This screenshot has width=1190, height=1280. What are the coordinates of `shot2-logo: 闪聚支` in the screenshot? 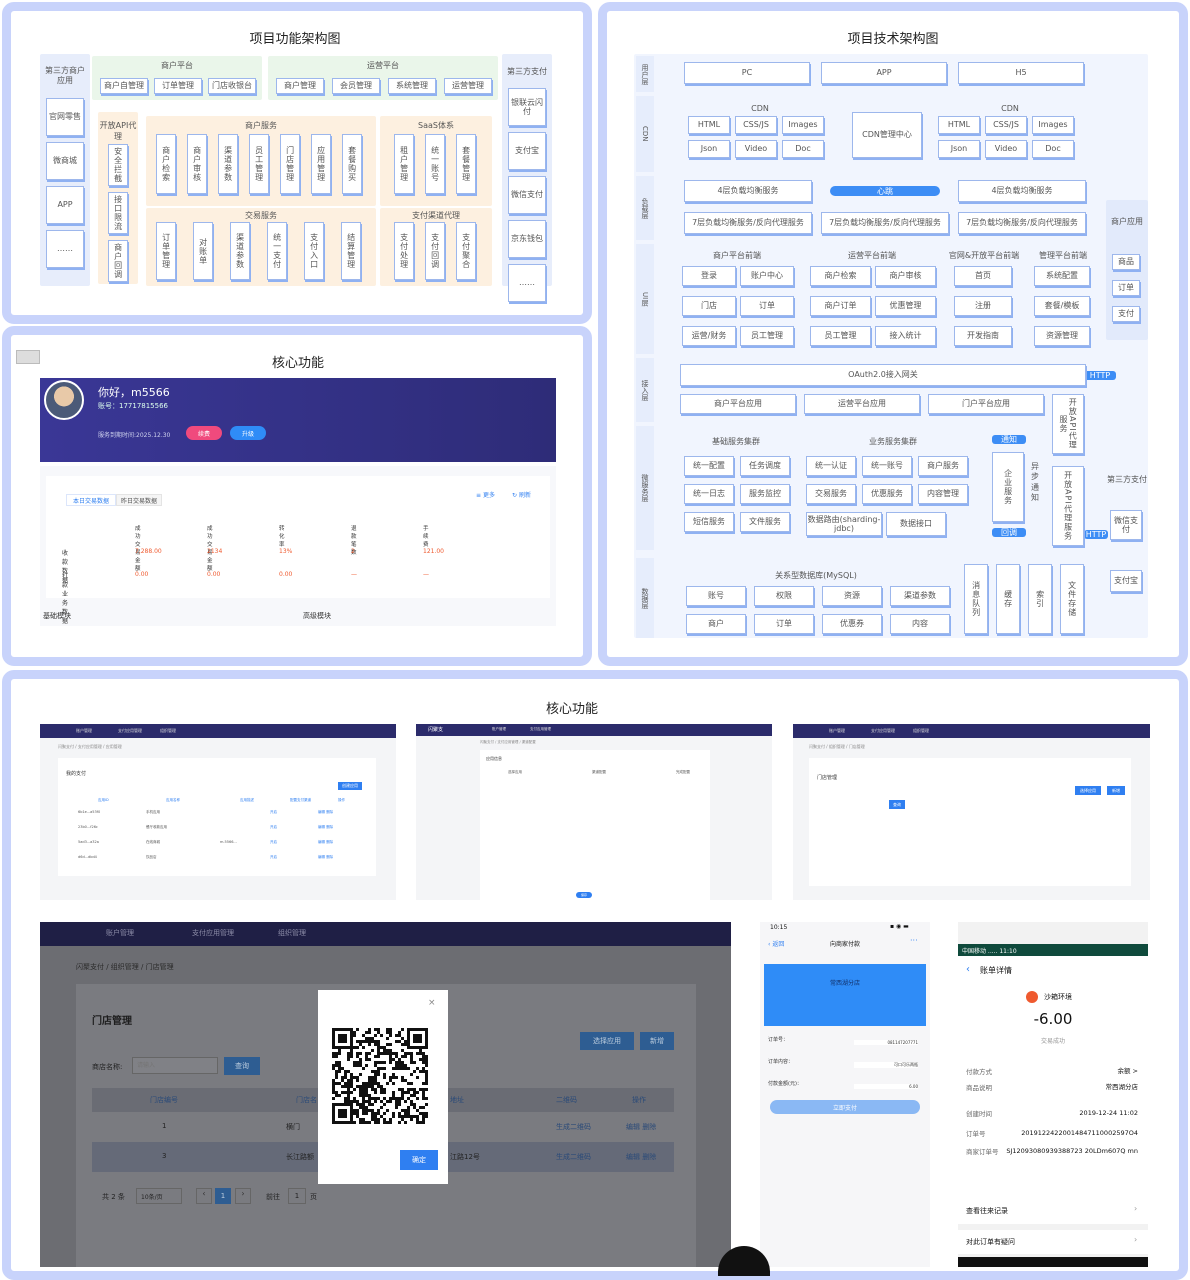 It's located at (436, 730).